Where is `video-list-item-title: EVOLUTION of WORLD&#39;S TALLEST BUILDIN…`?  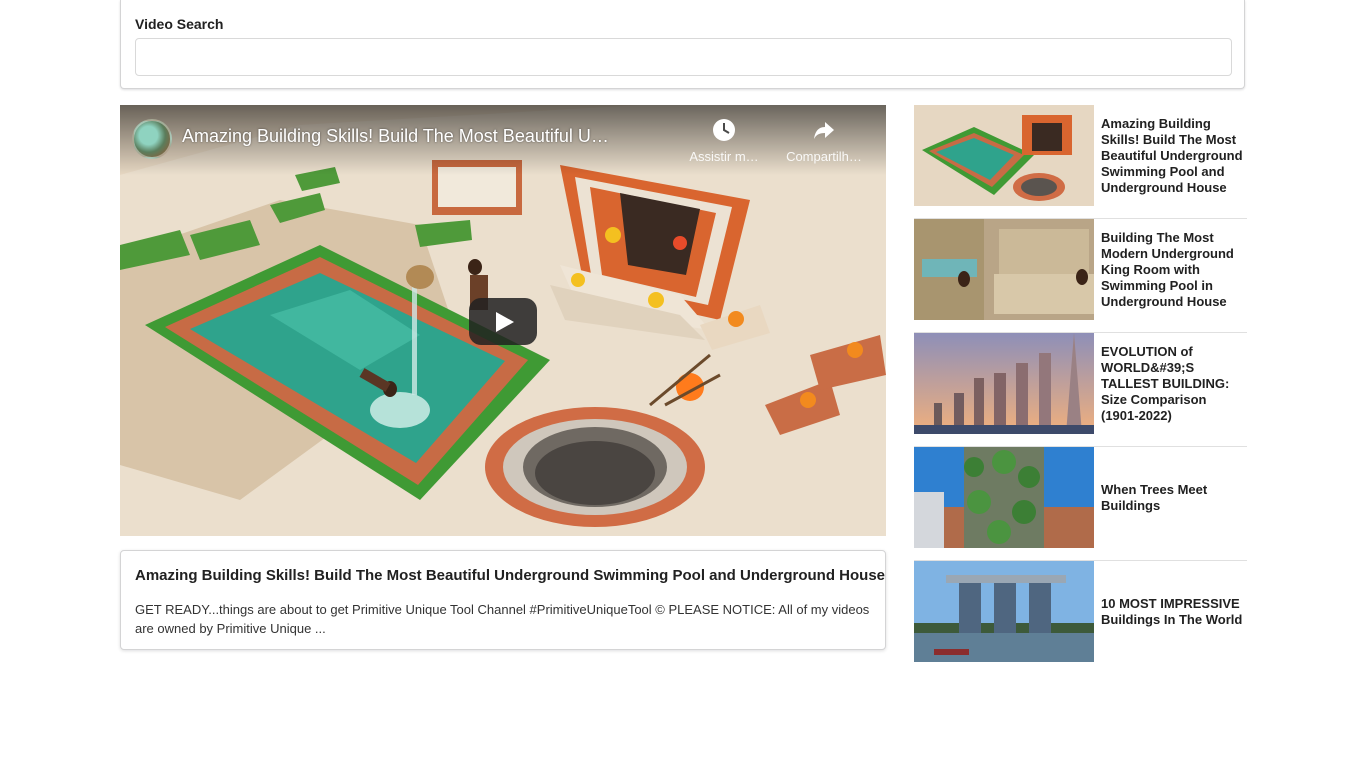
video-list-item-title: EVOLUTION of WORLD&#39;S TALLEST BUILDIN… is located at coordinates (1174, 383).